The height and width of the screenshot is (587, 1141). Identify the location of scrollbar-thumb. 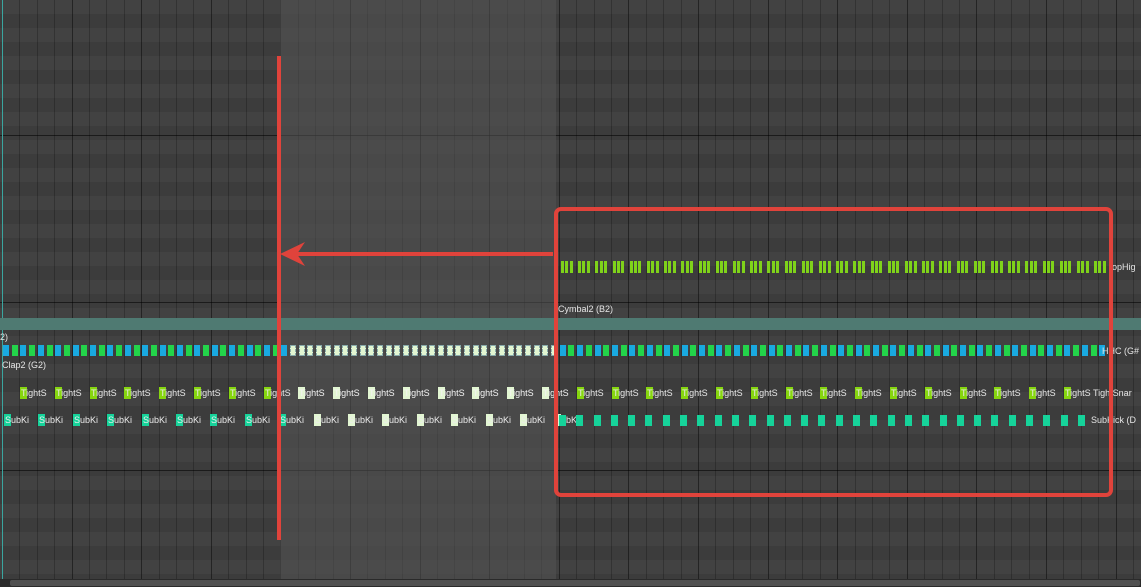
(575, 583).